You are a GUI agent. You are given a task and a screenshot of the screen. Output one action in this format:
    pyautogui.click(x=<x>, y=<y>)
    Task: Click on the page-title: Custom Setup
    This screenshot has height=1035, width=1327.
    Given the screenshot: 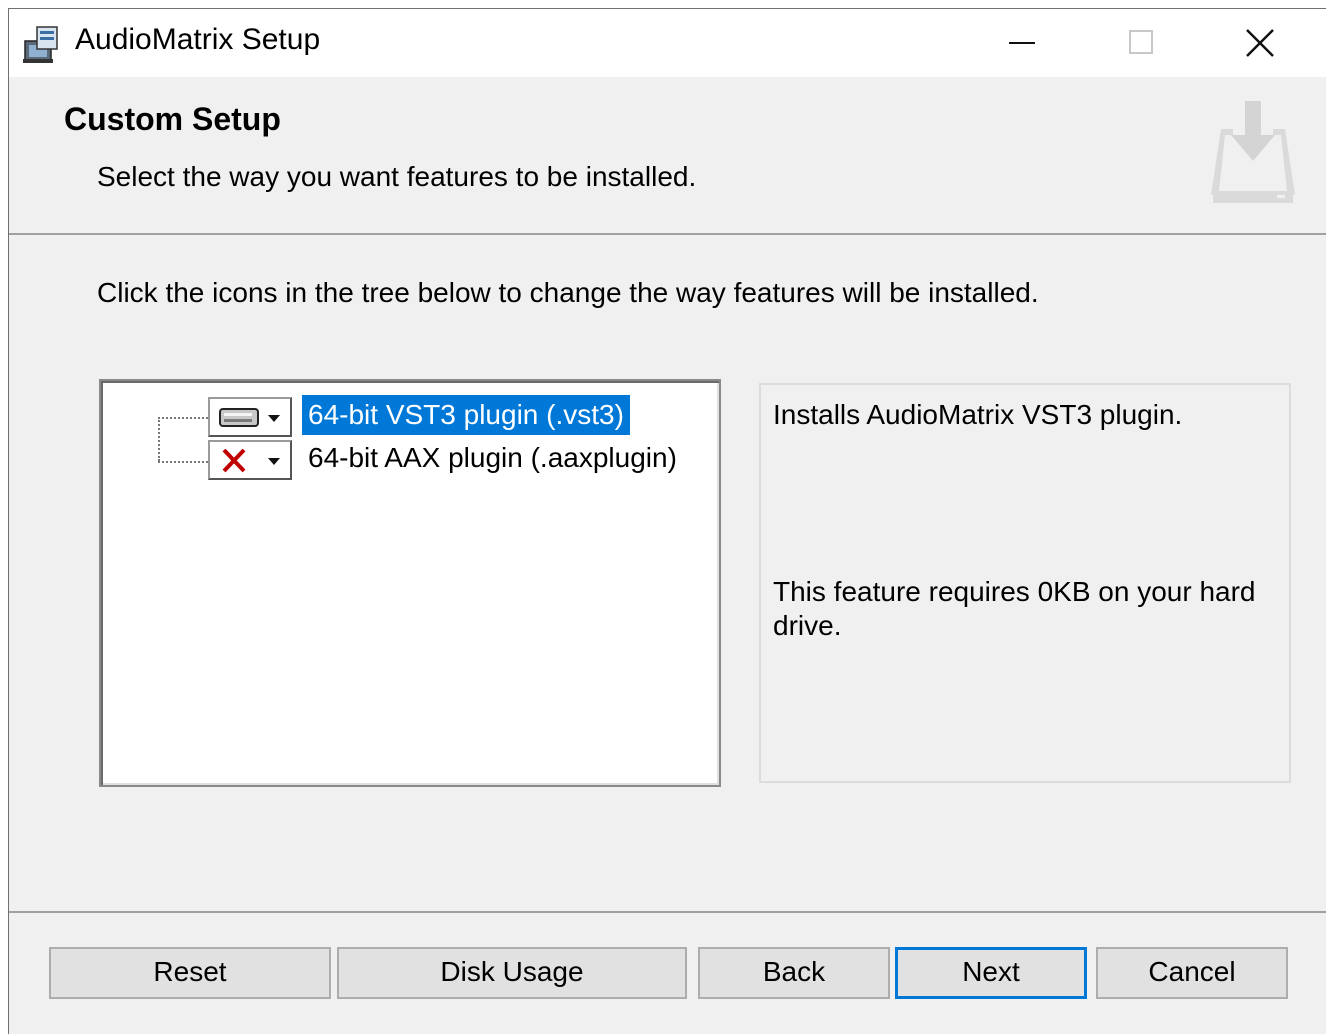 What is the action you would take?
    pyautogui.click(x=172, y=119)
    